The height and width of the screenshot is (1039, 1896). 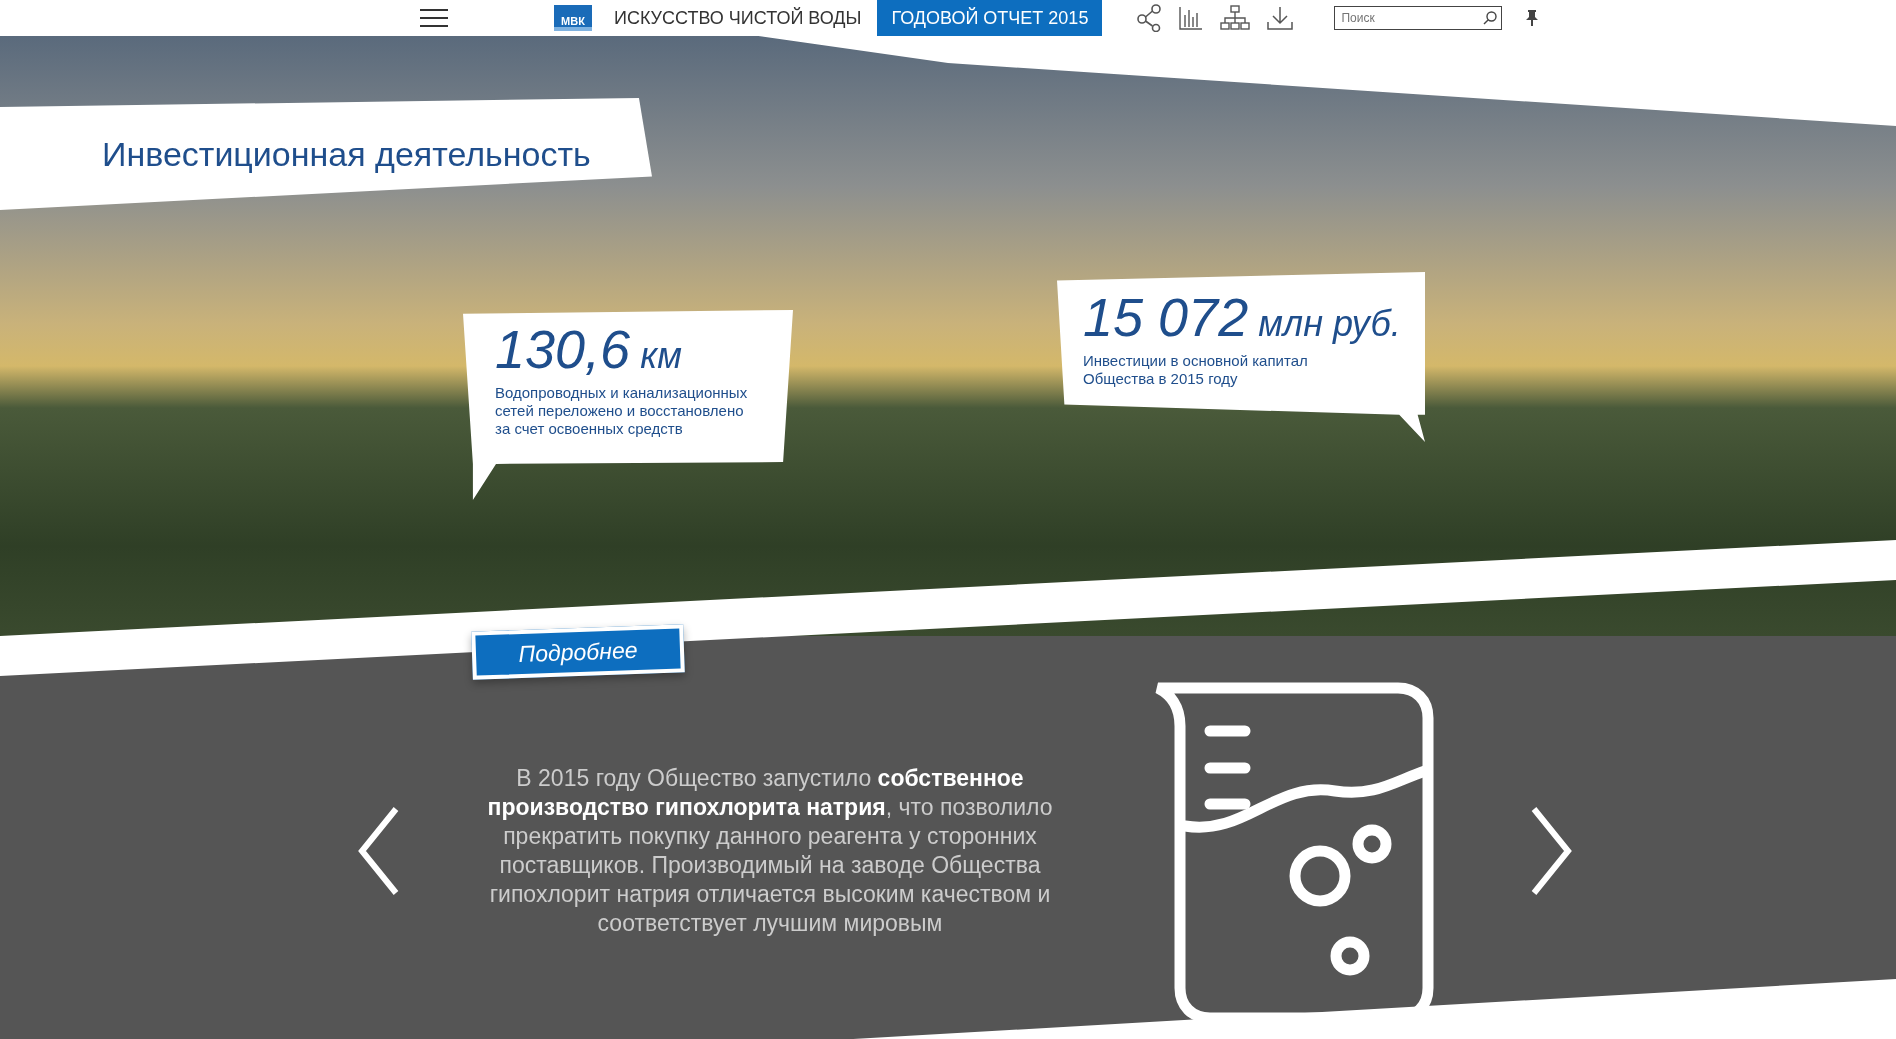 What do you see at coordinates (1196, 370) in the screenshot?
I see `stat-caption: Инвестиции в основной капитал Общества в 2015 году` at bounding box center [1196, 370].